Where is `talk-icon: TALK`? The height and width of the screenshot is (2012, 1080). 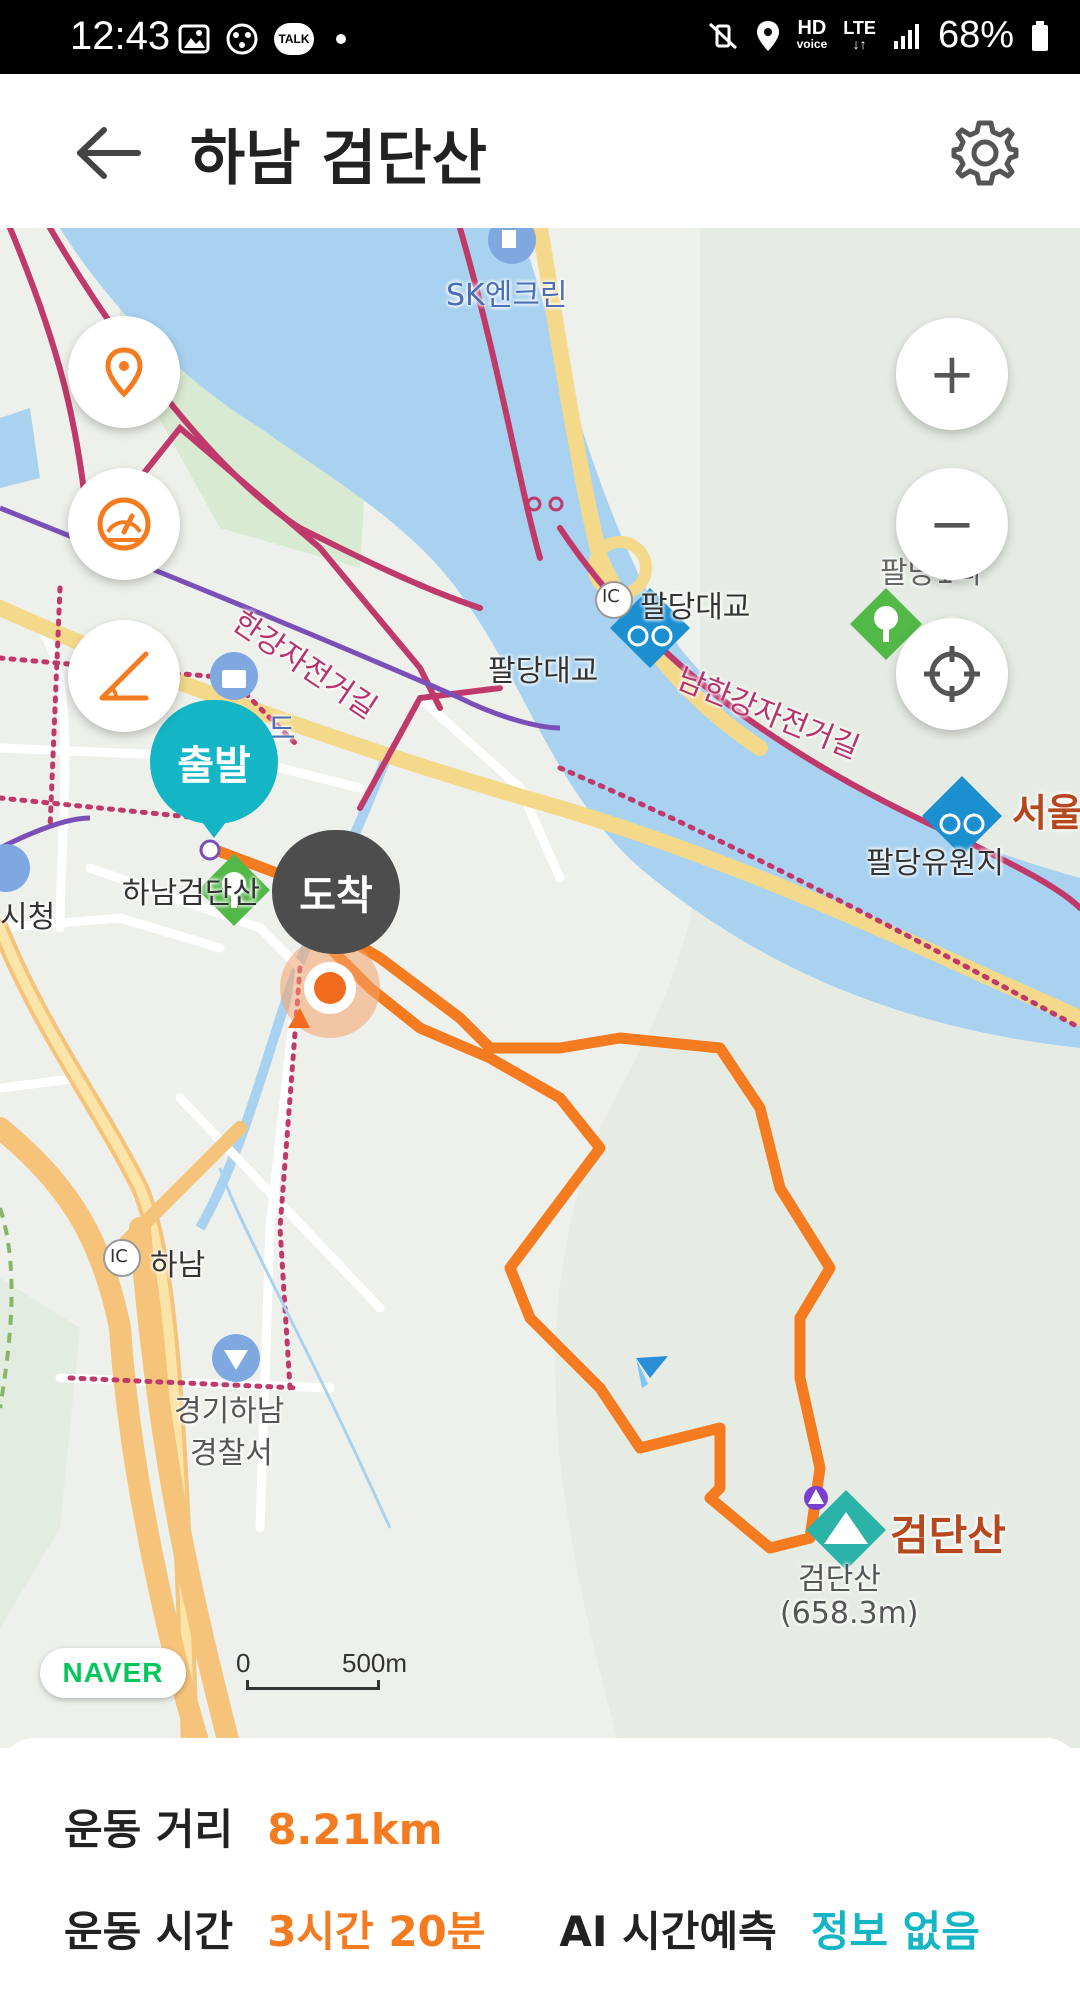
talk-icon: TALK is located at coordinates (294, 39).